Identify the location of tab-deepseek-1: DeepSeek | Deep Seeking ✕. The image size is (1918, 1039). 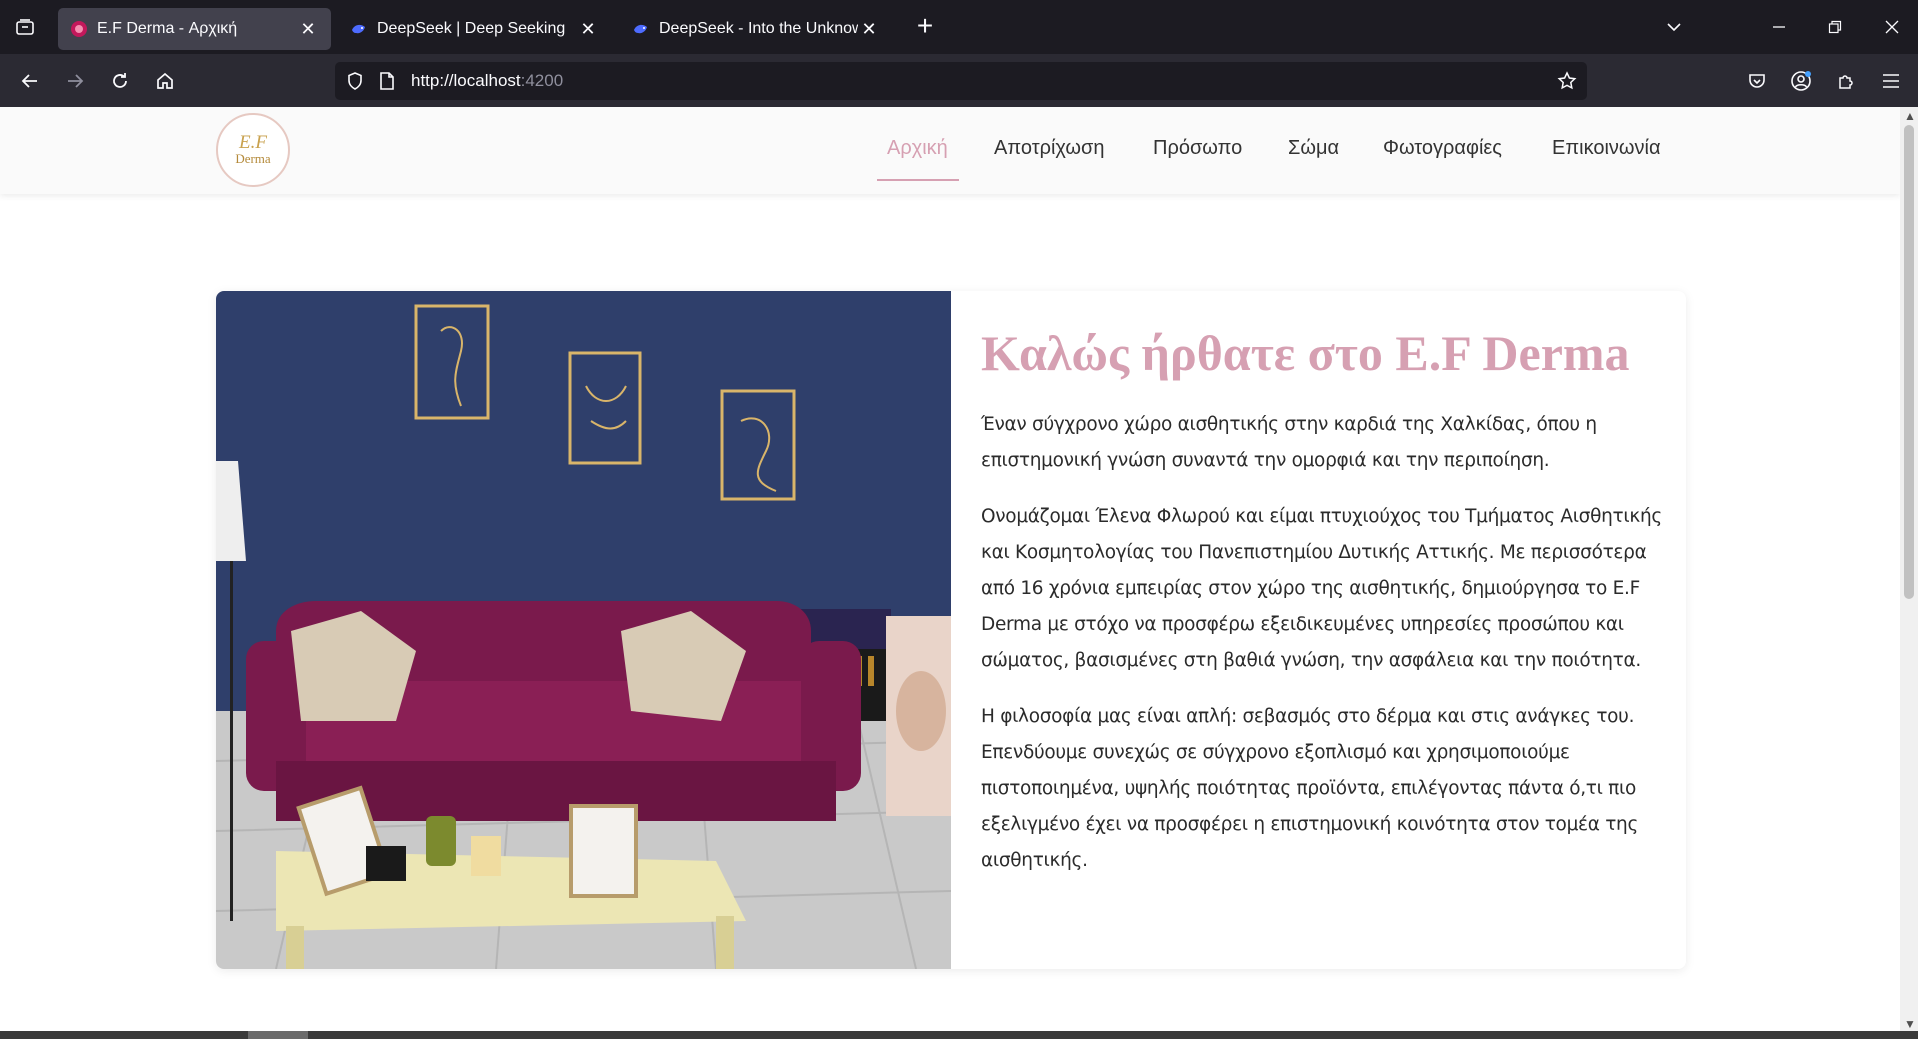
(474, 29).